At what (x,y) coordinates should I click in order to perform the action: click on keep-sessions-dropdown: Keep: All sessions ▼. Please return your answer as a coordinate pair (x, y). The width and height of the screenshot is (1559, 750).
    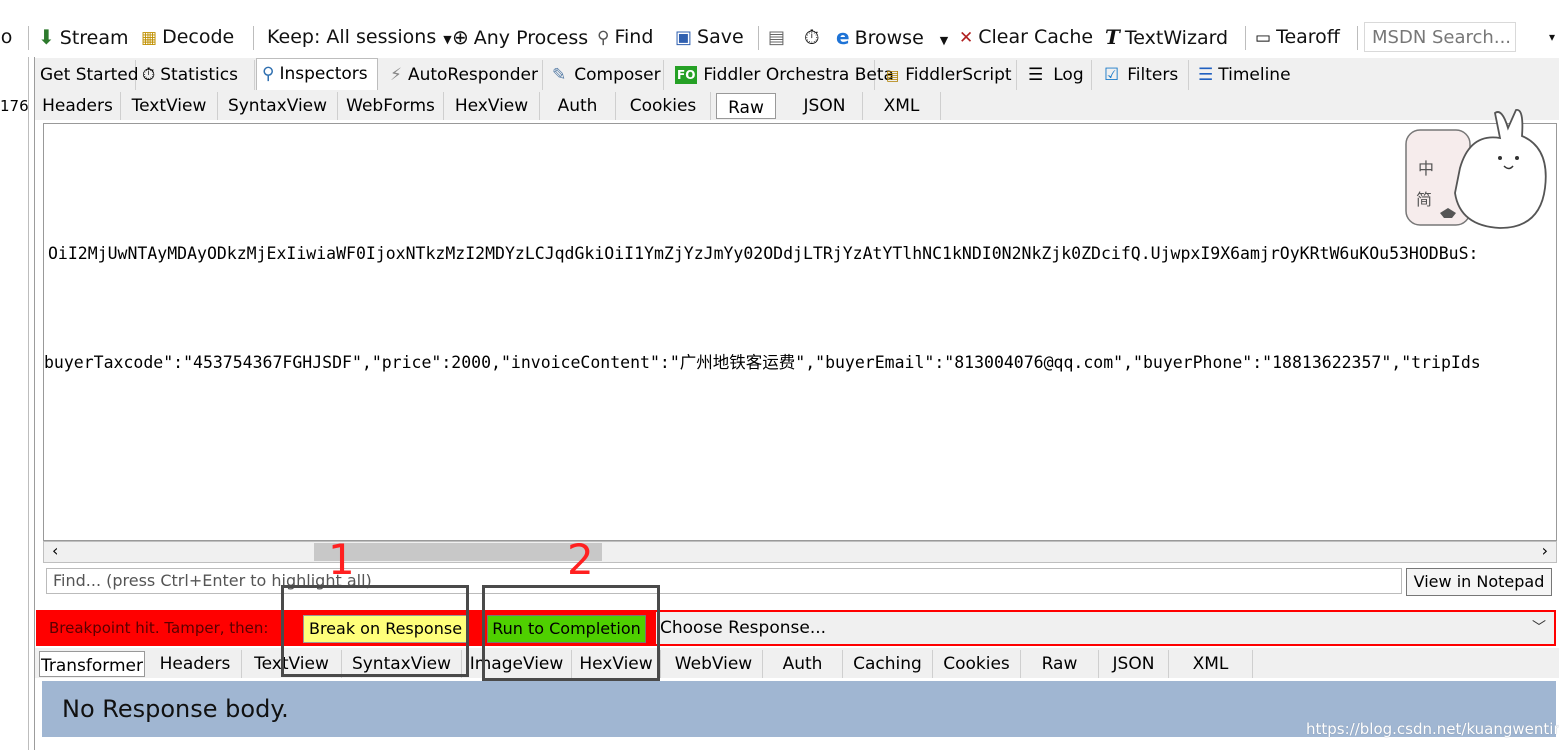
    Looking at the image, I should click on (359, 37).